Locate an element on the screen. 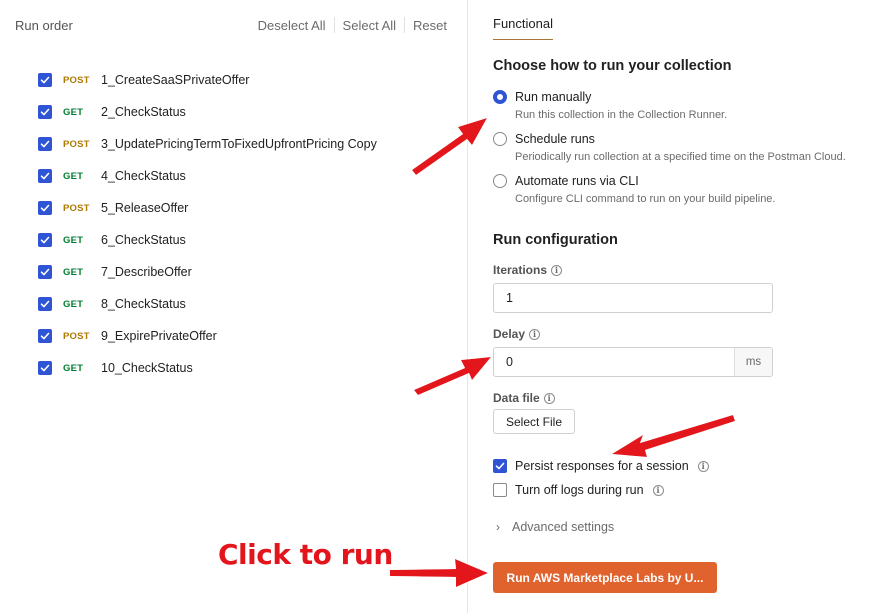 The height and width of the screenshot is (613, 877). iterations-value: 1 is located at coordinates (509, 298).